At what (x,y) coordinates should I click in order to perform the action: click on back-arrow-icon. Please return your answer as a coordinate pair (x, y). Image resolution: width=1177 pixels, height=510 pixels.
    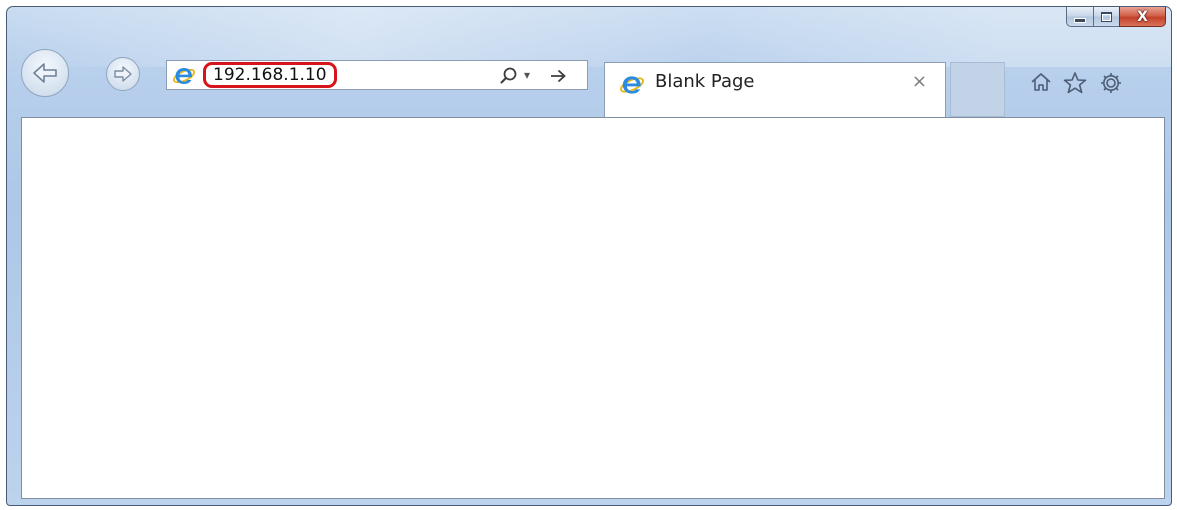
    Looking at the image, I should click on (45, 73).